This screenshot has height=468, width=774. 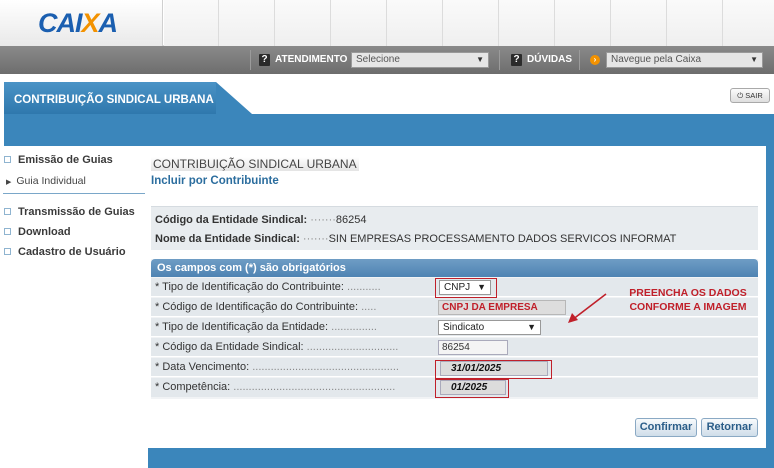 What do you see at coordinates (489, 327) in the screenshot?
I see `tipo-entidade-select: Sindicato ▼` at bounding box center [489, 327].